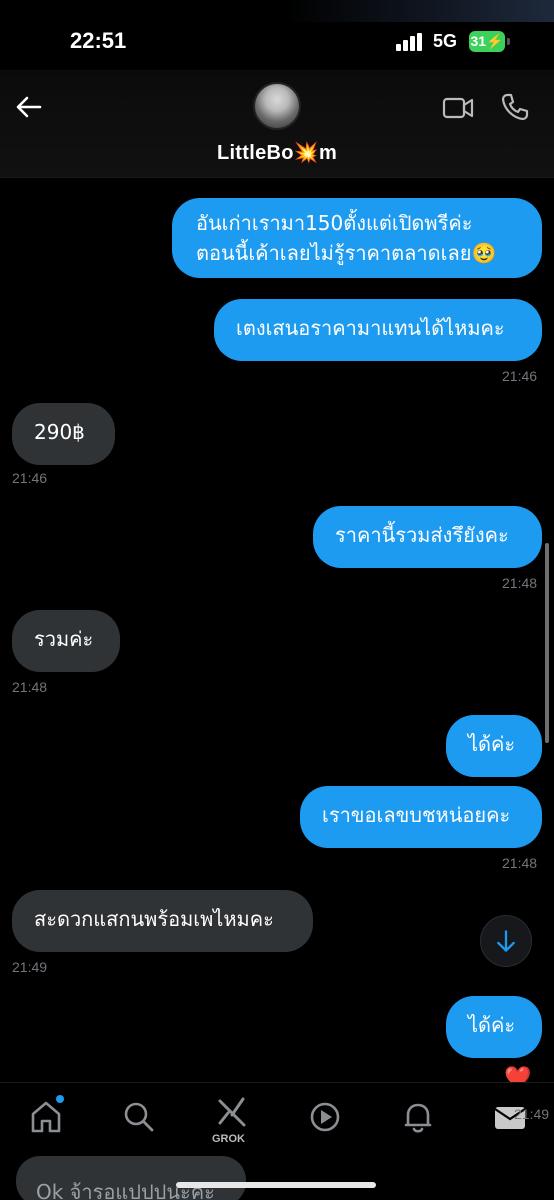 The width and height of the screenshot is (554, 1200). What do you see at coordinates (547, 643) in the screenshot?
I see `scrollbar` at bounding box center [547, 643].